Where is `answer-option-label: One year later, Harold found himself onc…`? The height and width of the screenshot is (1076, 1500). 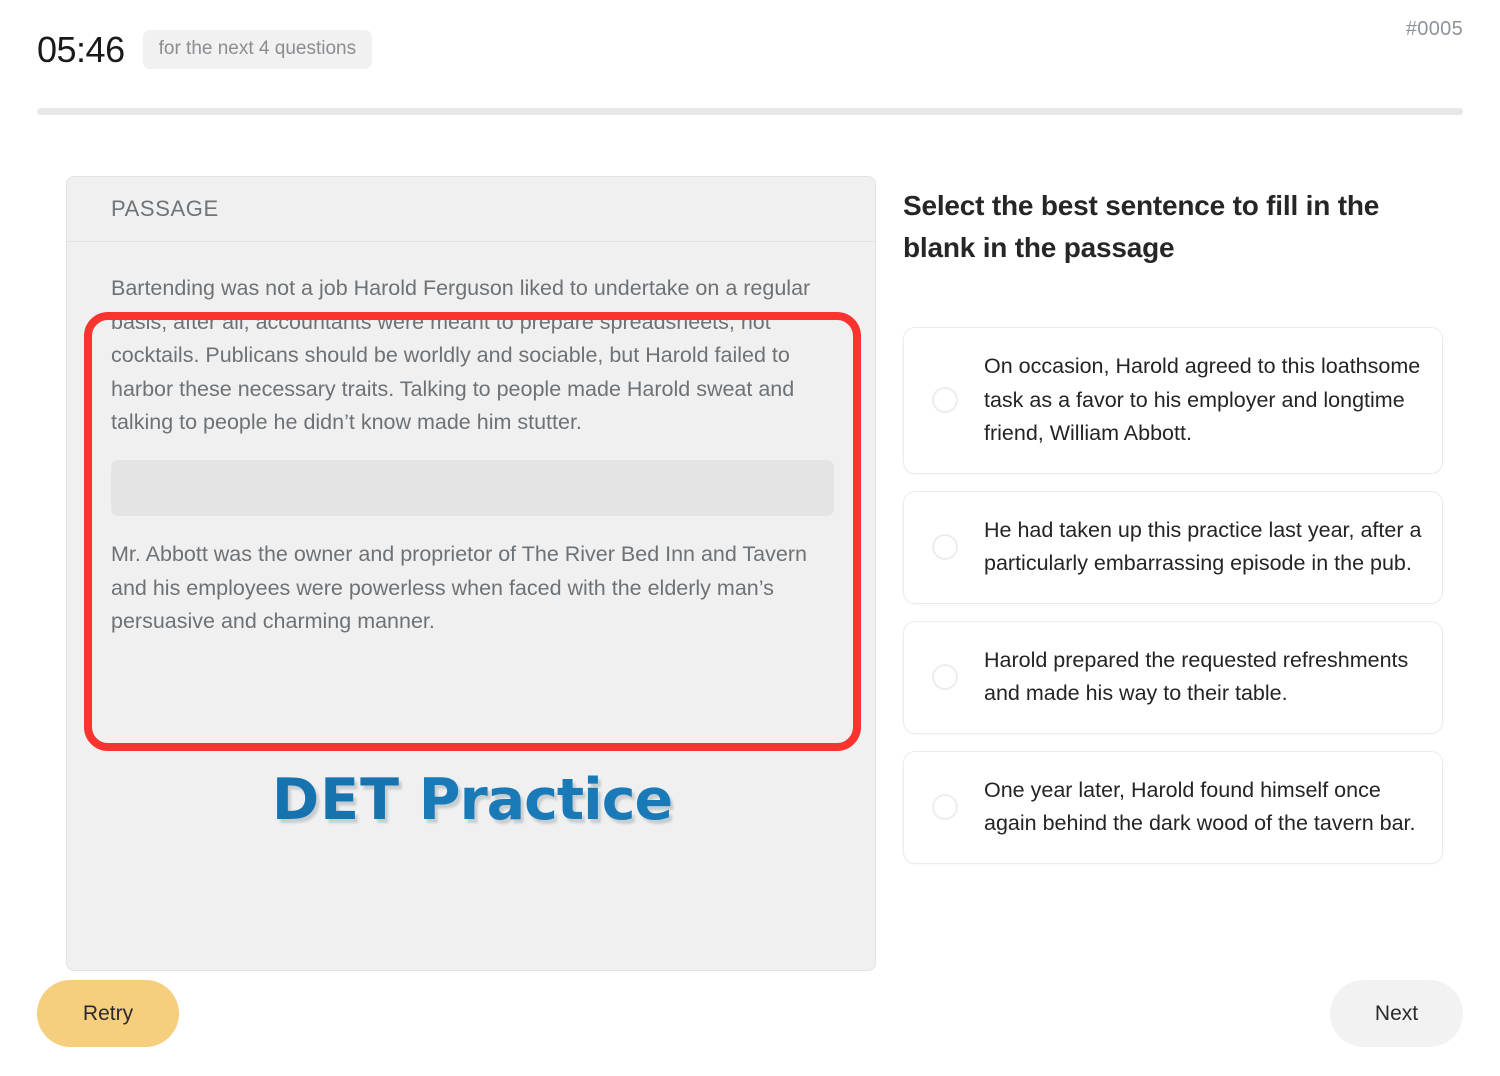 answer-option-label: One year later, Harold found himself onc… is located at coordinates (1200, 806).